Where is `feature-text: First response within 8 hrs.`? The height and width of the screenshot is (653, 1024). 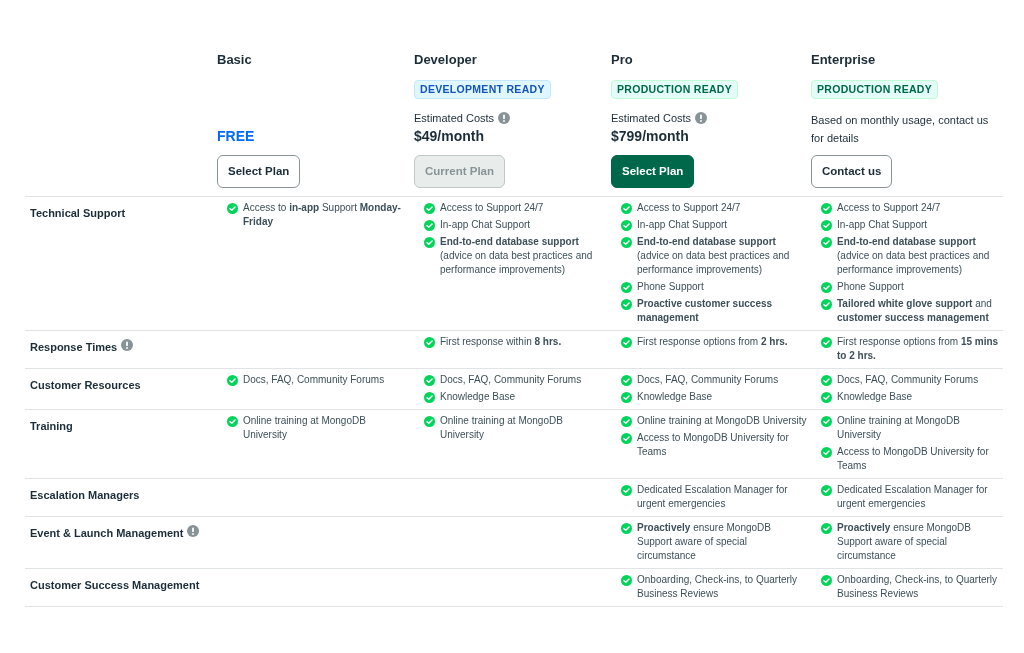 feature-text: First response within 8 hrs. is located at coordinates (501, 342).